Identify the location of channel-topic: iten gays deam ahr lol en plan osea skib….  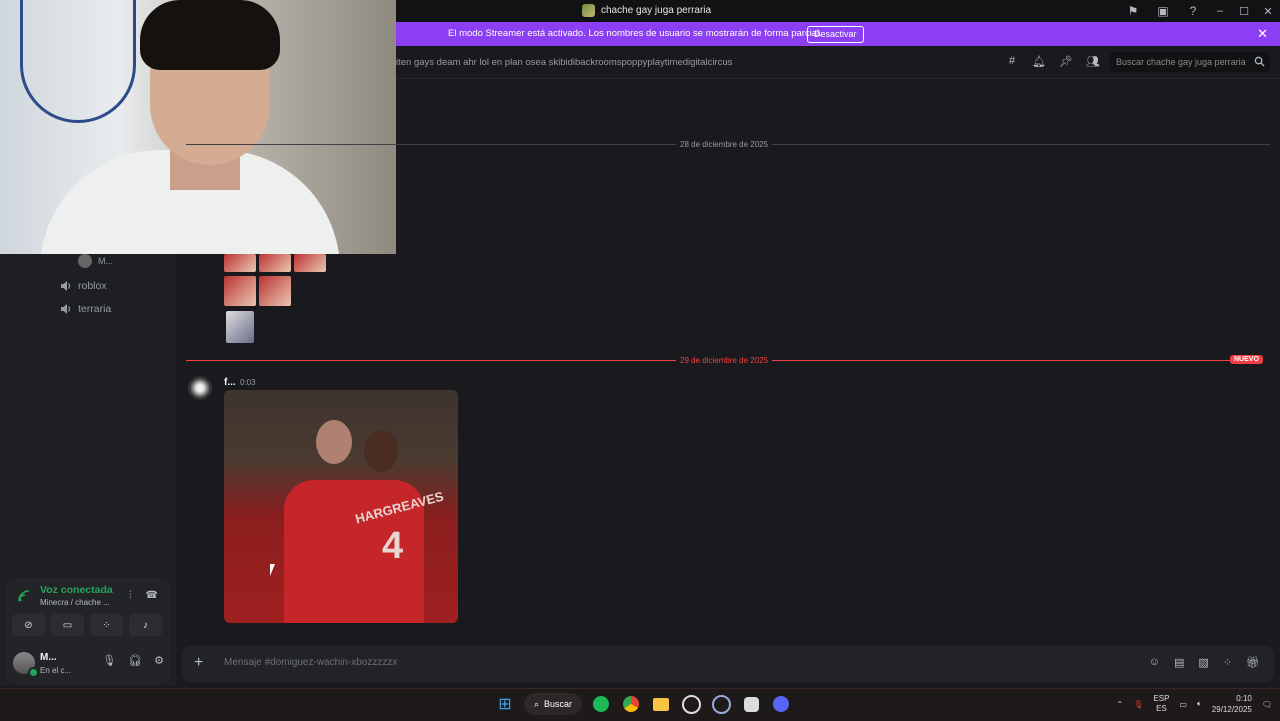
(564, 62).